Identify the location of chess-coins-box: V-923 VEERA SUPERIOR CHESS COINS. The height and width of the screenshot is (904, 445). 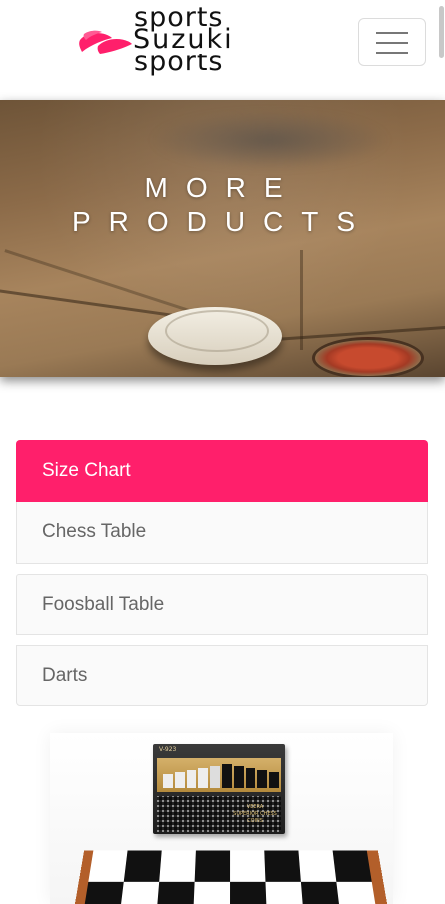
(219, 789).